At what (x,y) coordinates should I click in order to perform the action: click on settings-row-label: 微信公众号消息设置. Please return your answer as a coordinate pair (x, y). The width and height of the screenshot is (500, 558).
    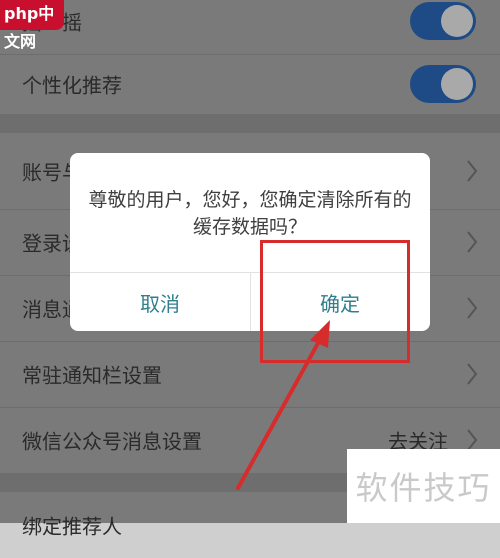
    Looking at the image, I should click on (112, 441).